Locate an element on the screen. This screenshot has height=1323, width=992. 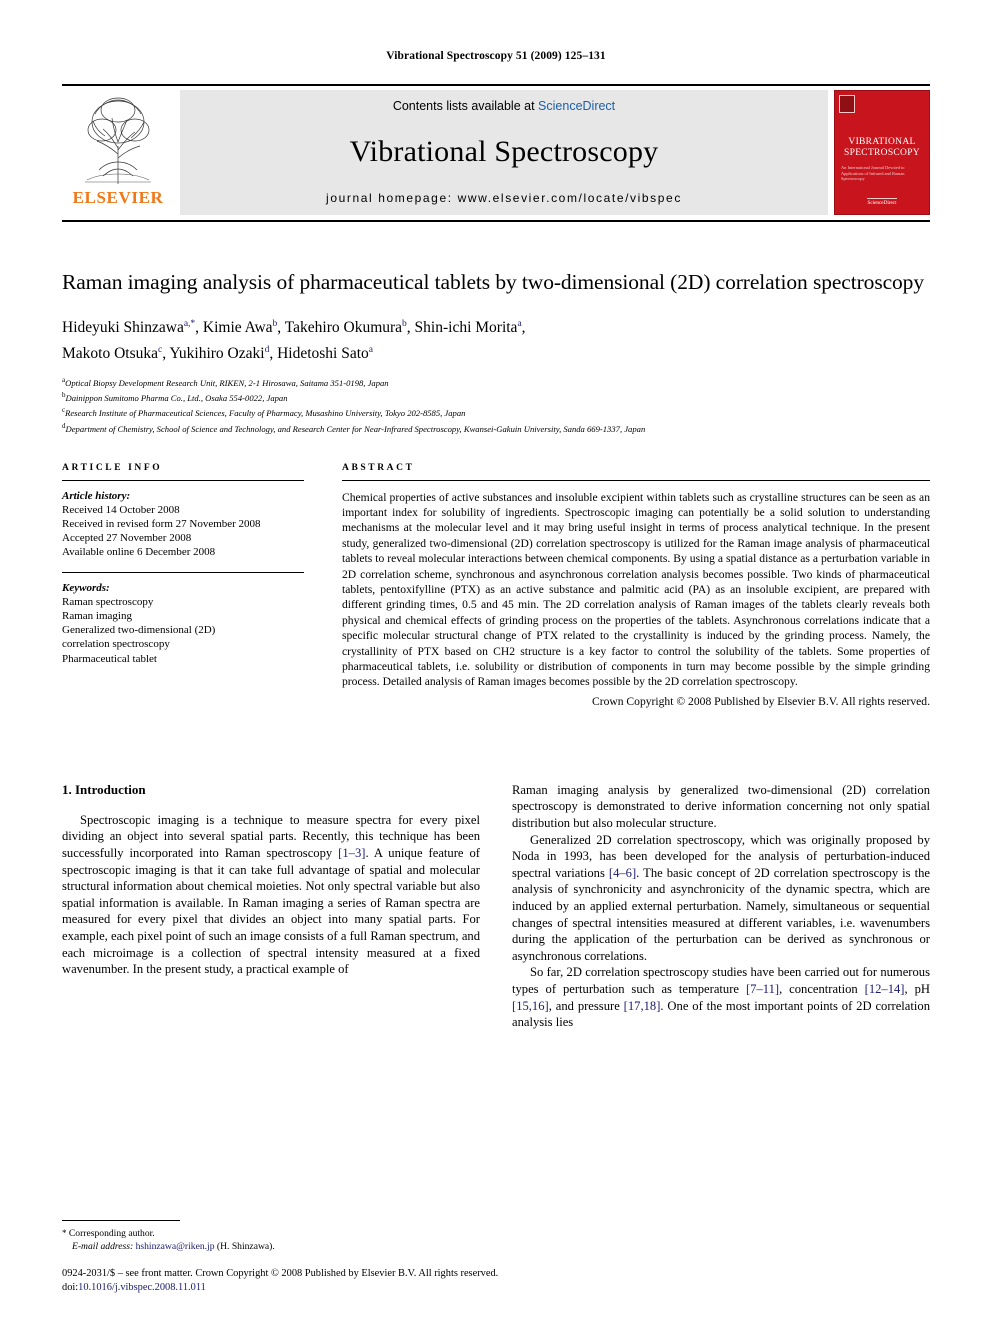
elsevier-logo: ELSEVIER is located at coordinates (118, 153).